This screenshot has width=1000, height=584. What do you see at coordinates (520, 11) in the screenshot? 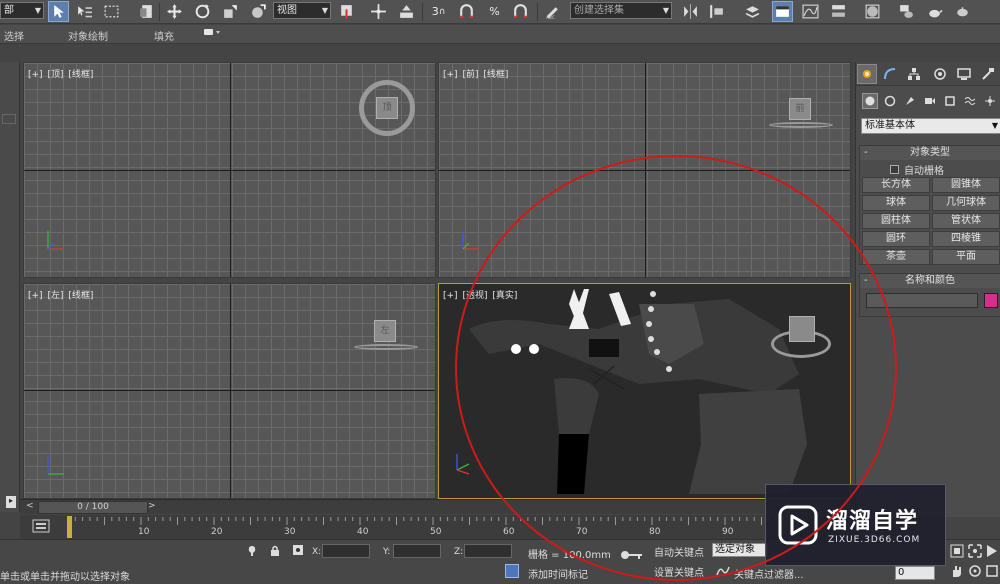
I see `spinner-snap-button` at bounding box center [520, 11].